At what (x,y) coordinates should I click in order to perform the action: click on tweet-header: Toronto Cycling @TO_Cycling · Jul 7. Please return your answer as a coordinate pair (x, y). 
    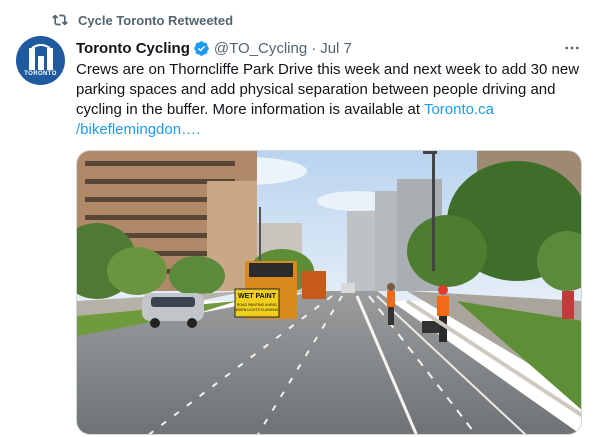
    Looking at the image, I should click on (331, 48).